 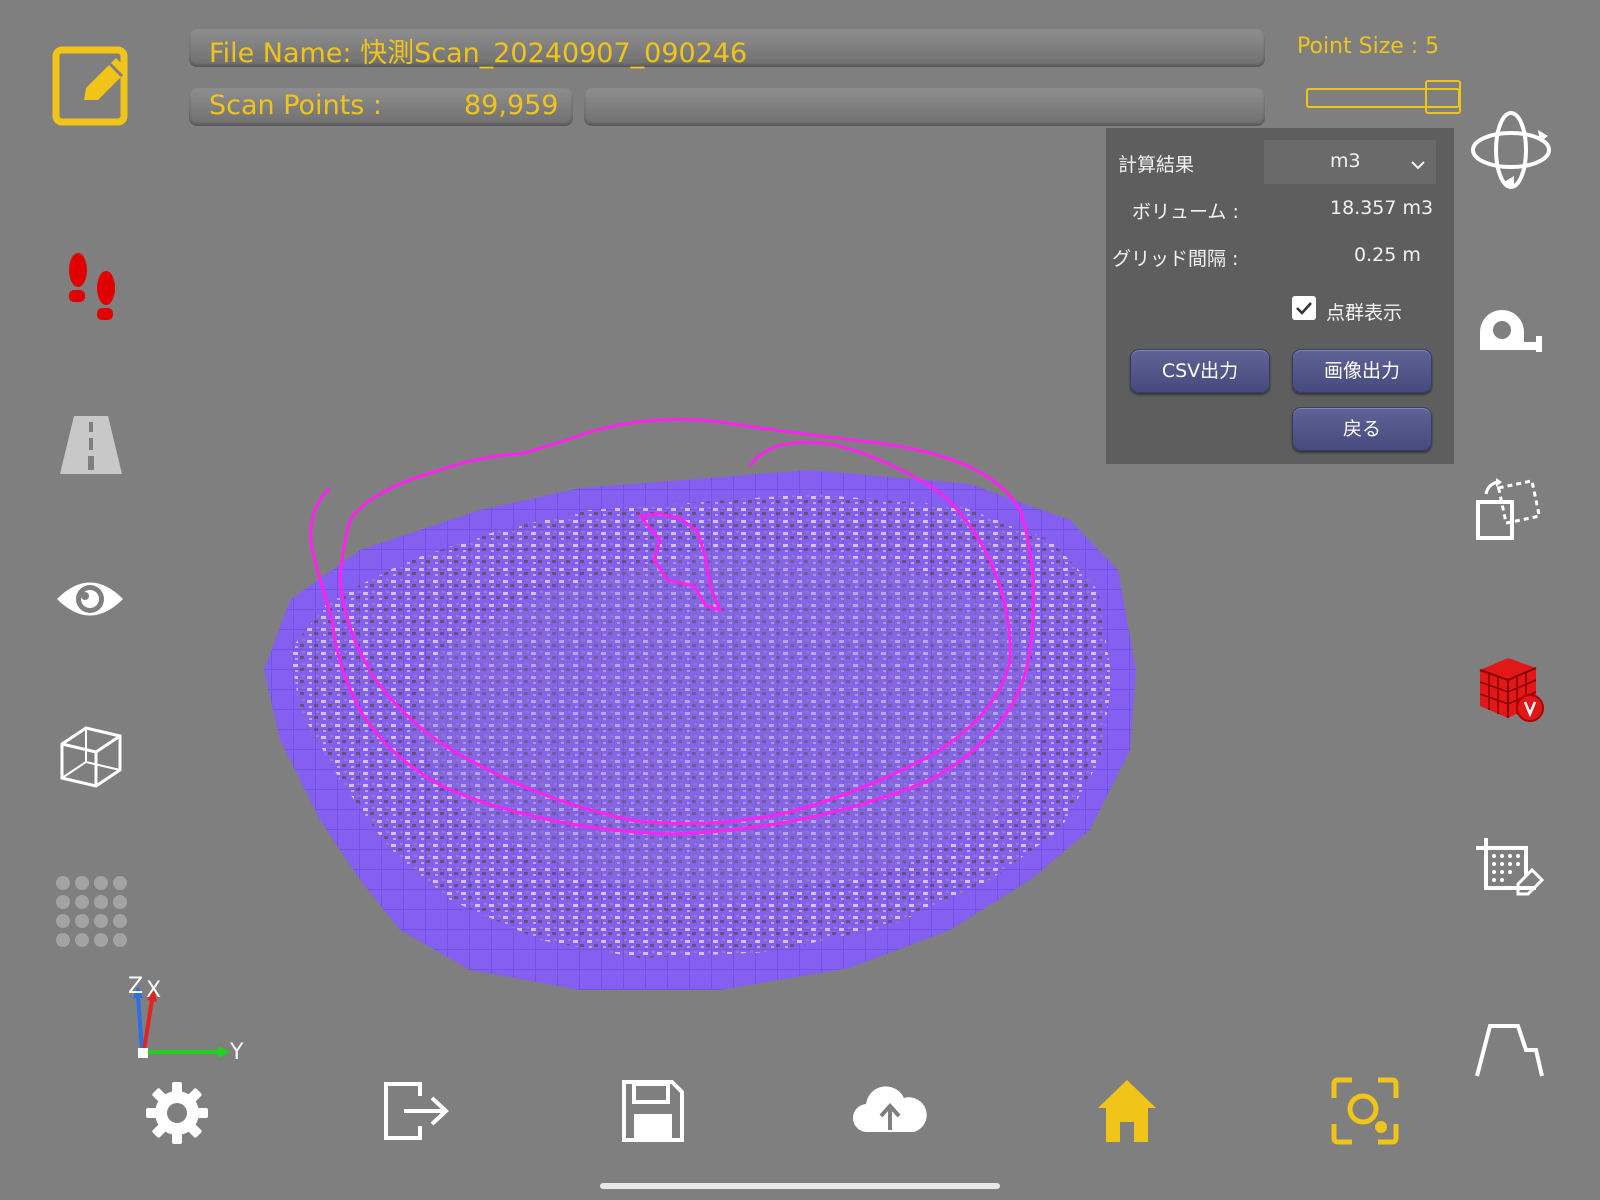 What do you see at coordinates (91, 447) in the screenshot?
I see `road-icon` at bounding box center [91, 447].